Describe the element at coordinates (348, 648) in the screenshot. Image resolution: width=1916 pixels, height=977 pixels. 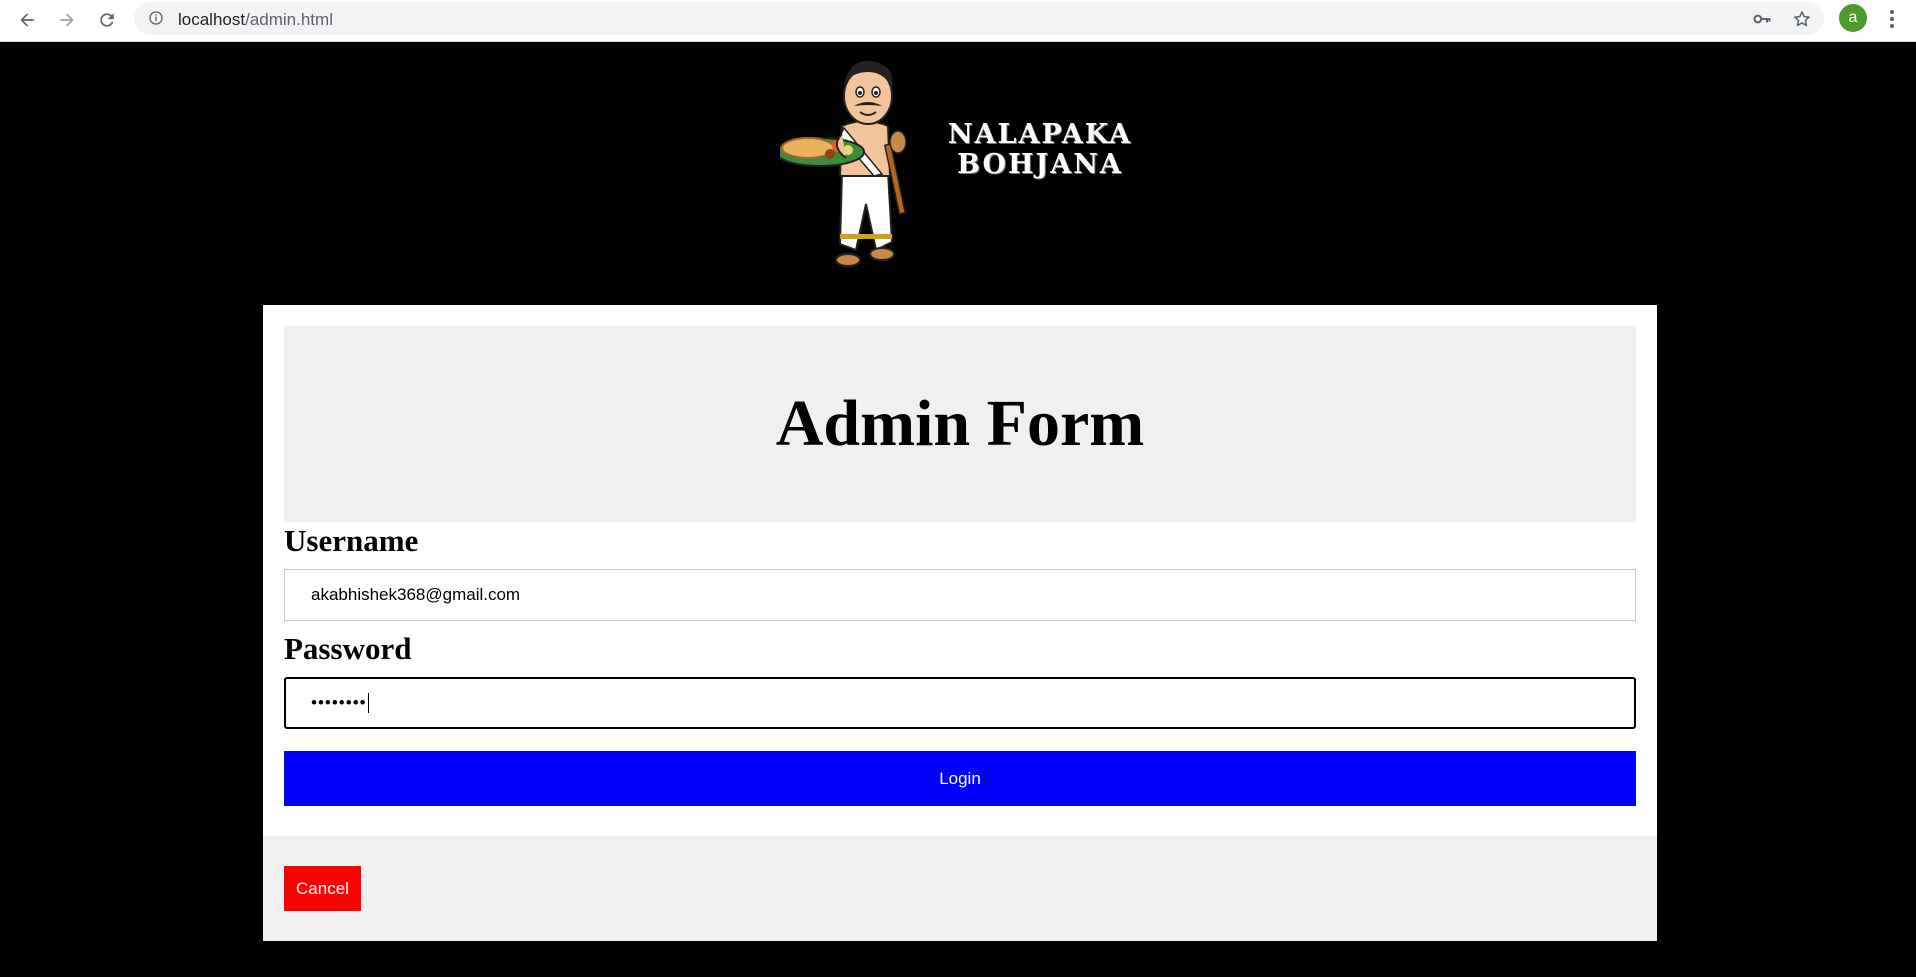
I see `password-label: Password` at that location.